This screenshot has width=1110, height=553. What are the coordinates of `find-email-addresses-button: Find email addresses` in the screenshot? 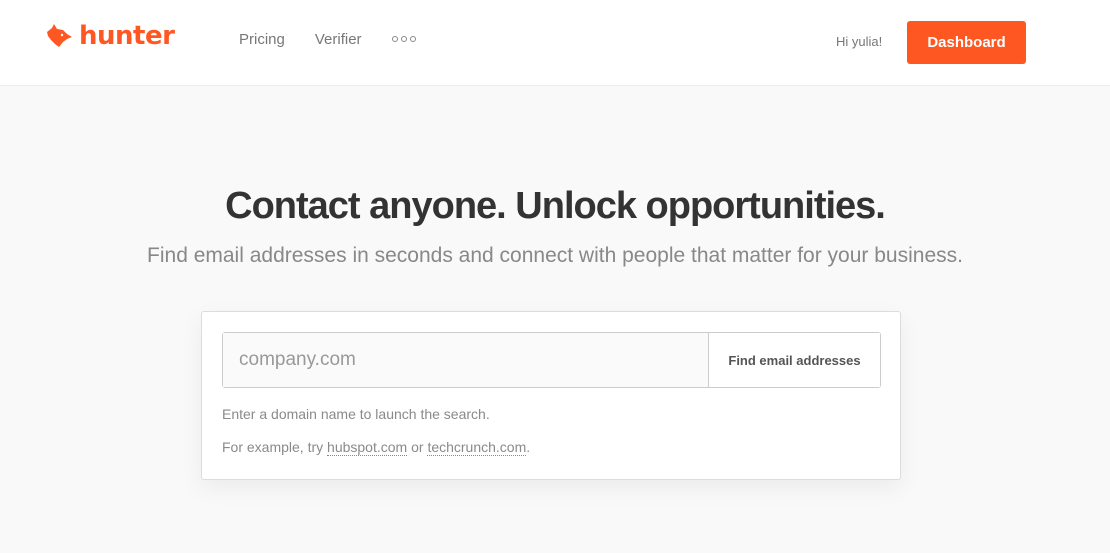 It's located at (794, 360).